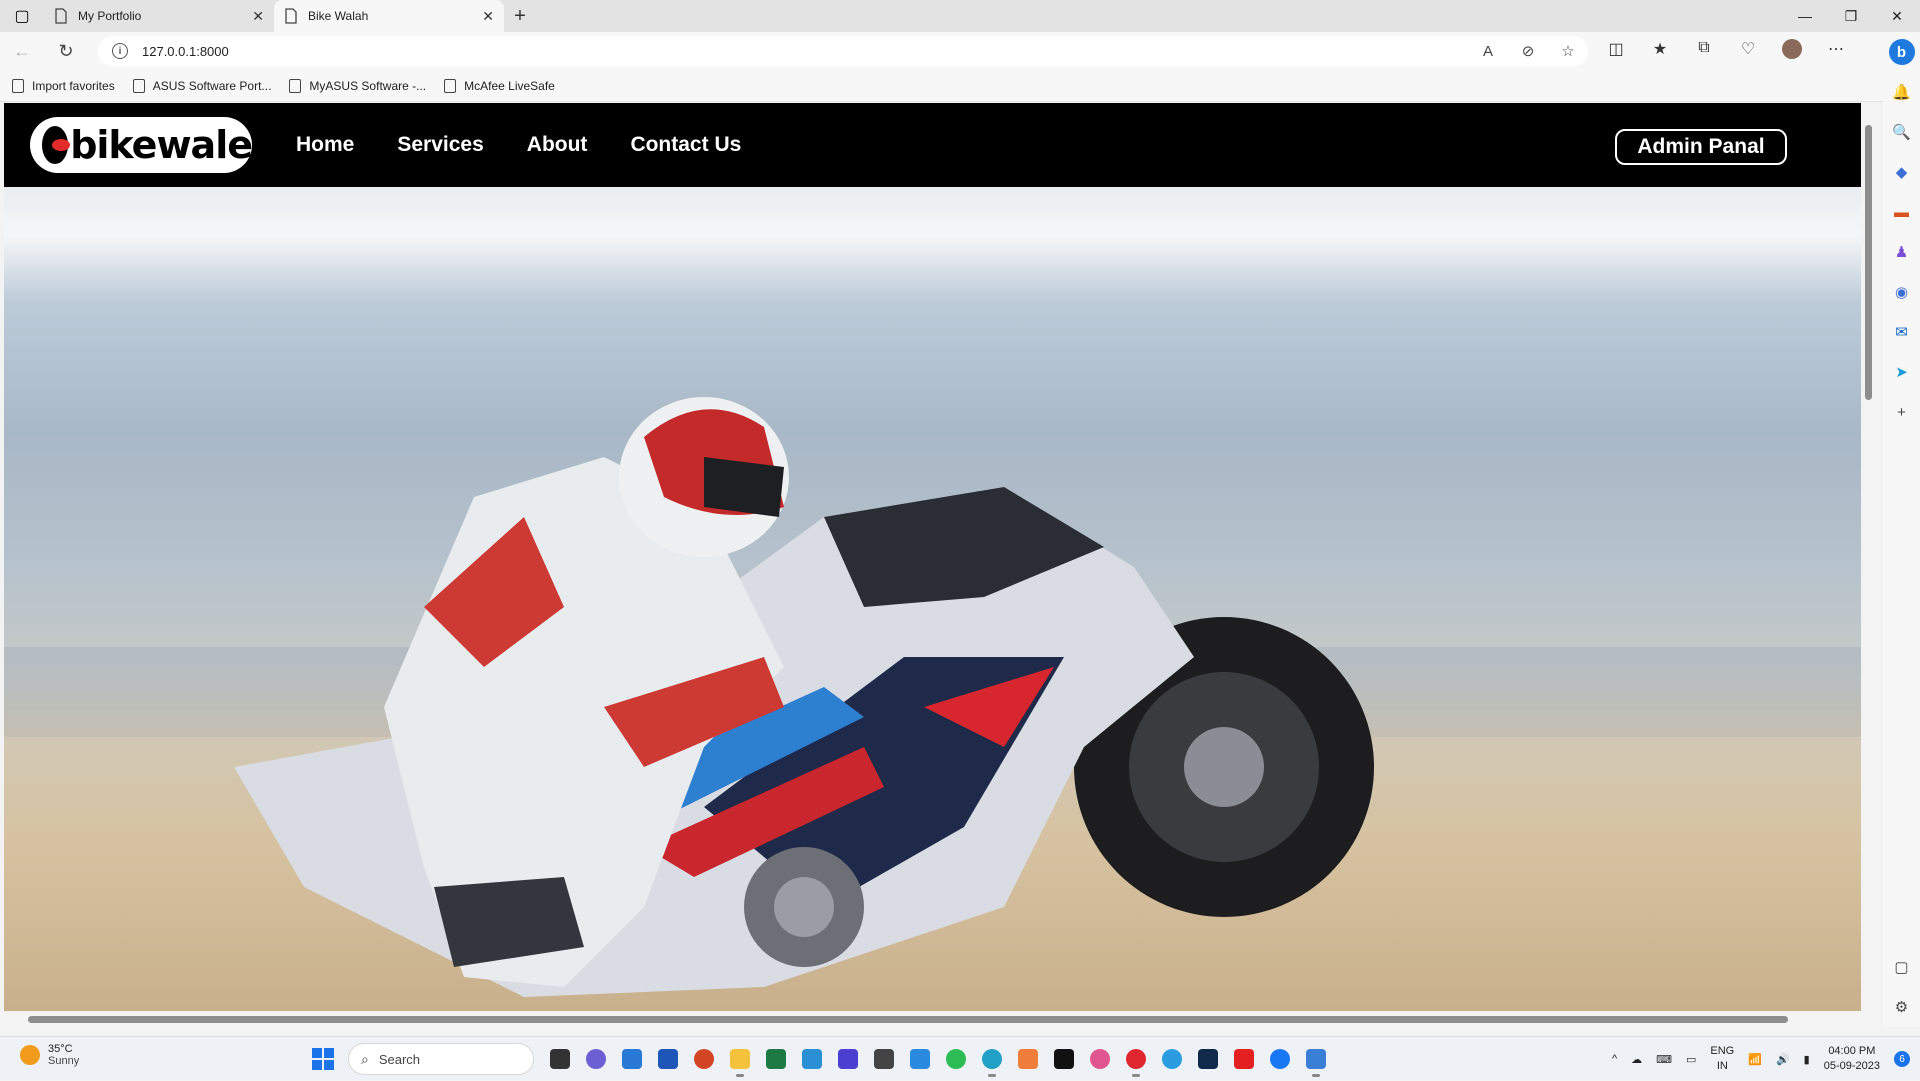 Image resolution: width=1920 pixels, height=1081 pixels. I want to click on close-window-icon: ✕, so click(1897, 16).